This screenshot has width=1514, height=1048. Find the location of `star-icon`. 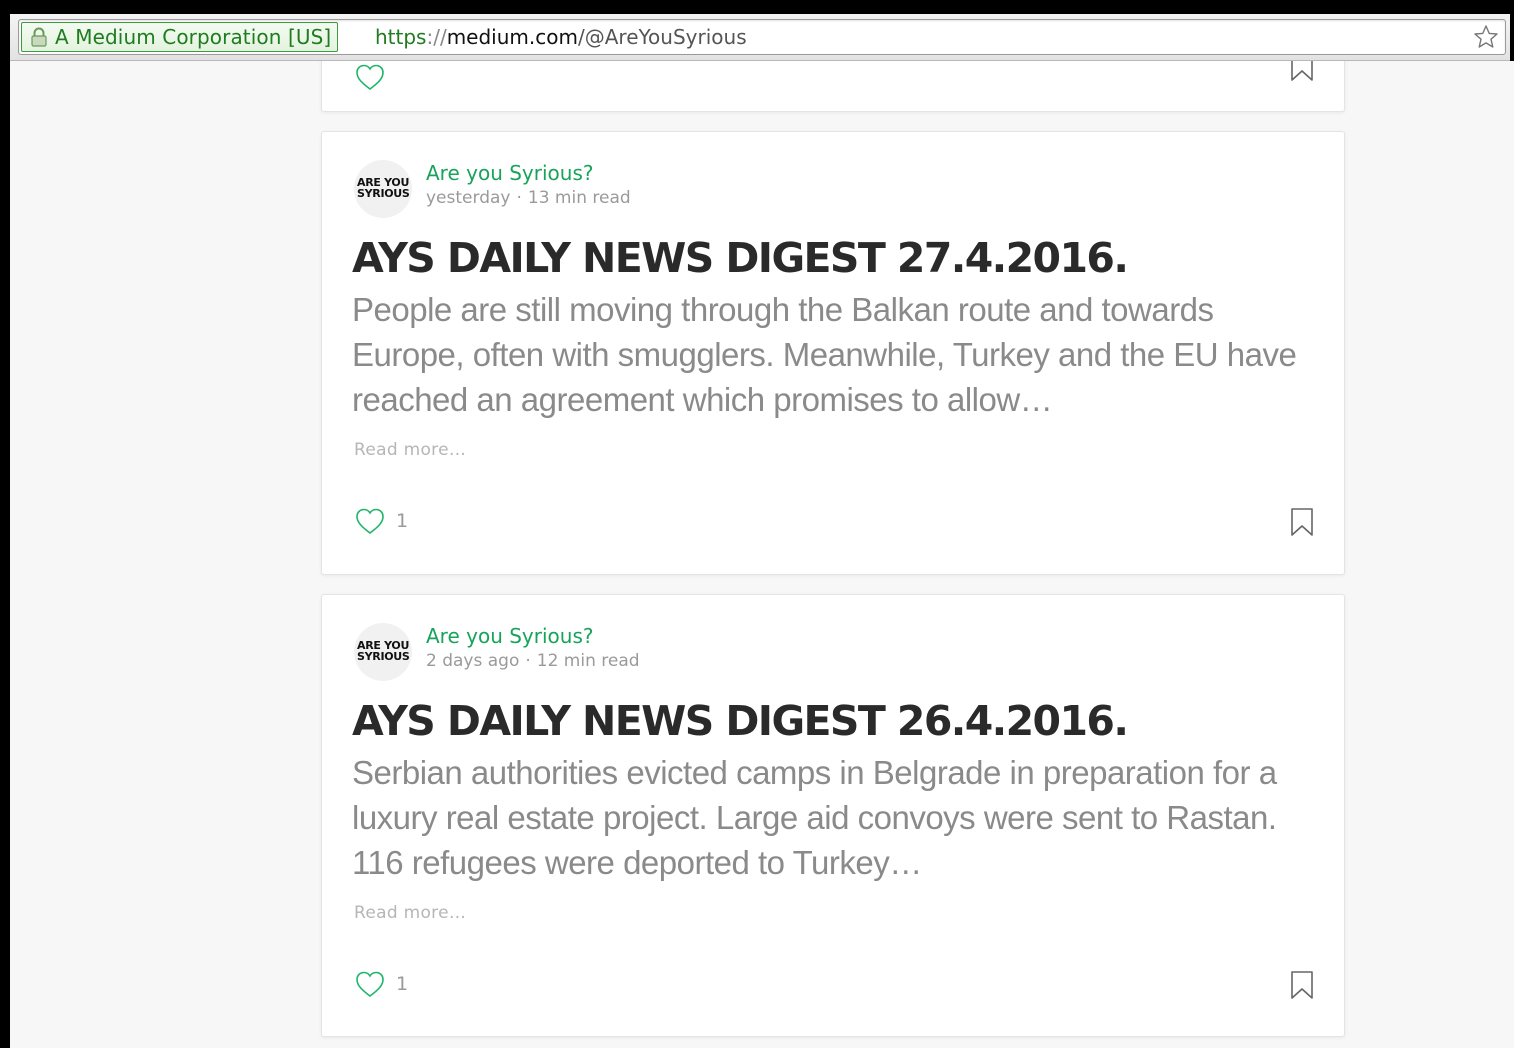

star-icon is located at coordinates (1486, 37).